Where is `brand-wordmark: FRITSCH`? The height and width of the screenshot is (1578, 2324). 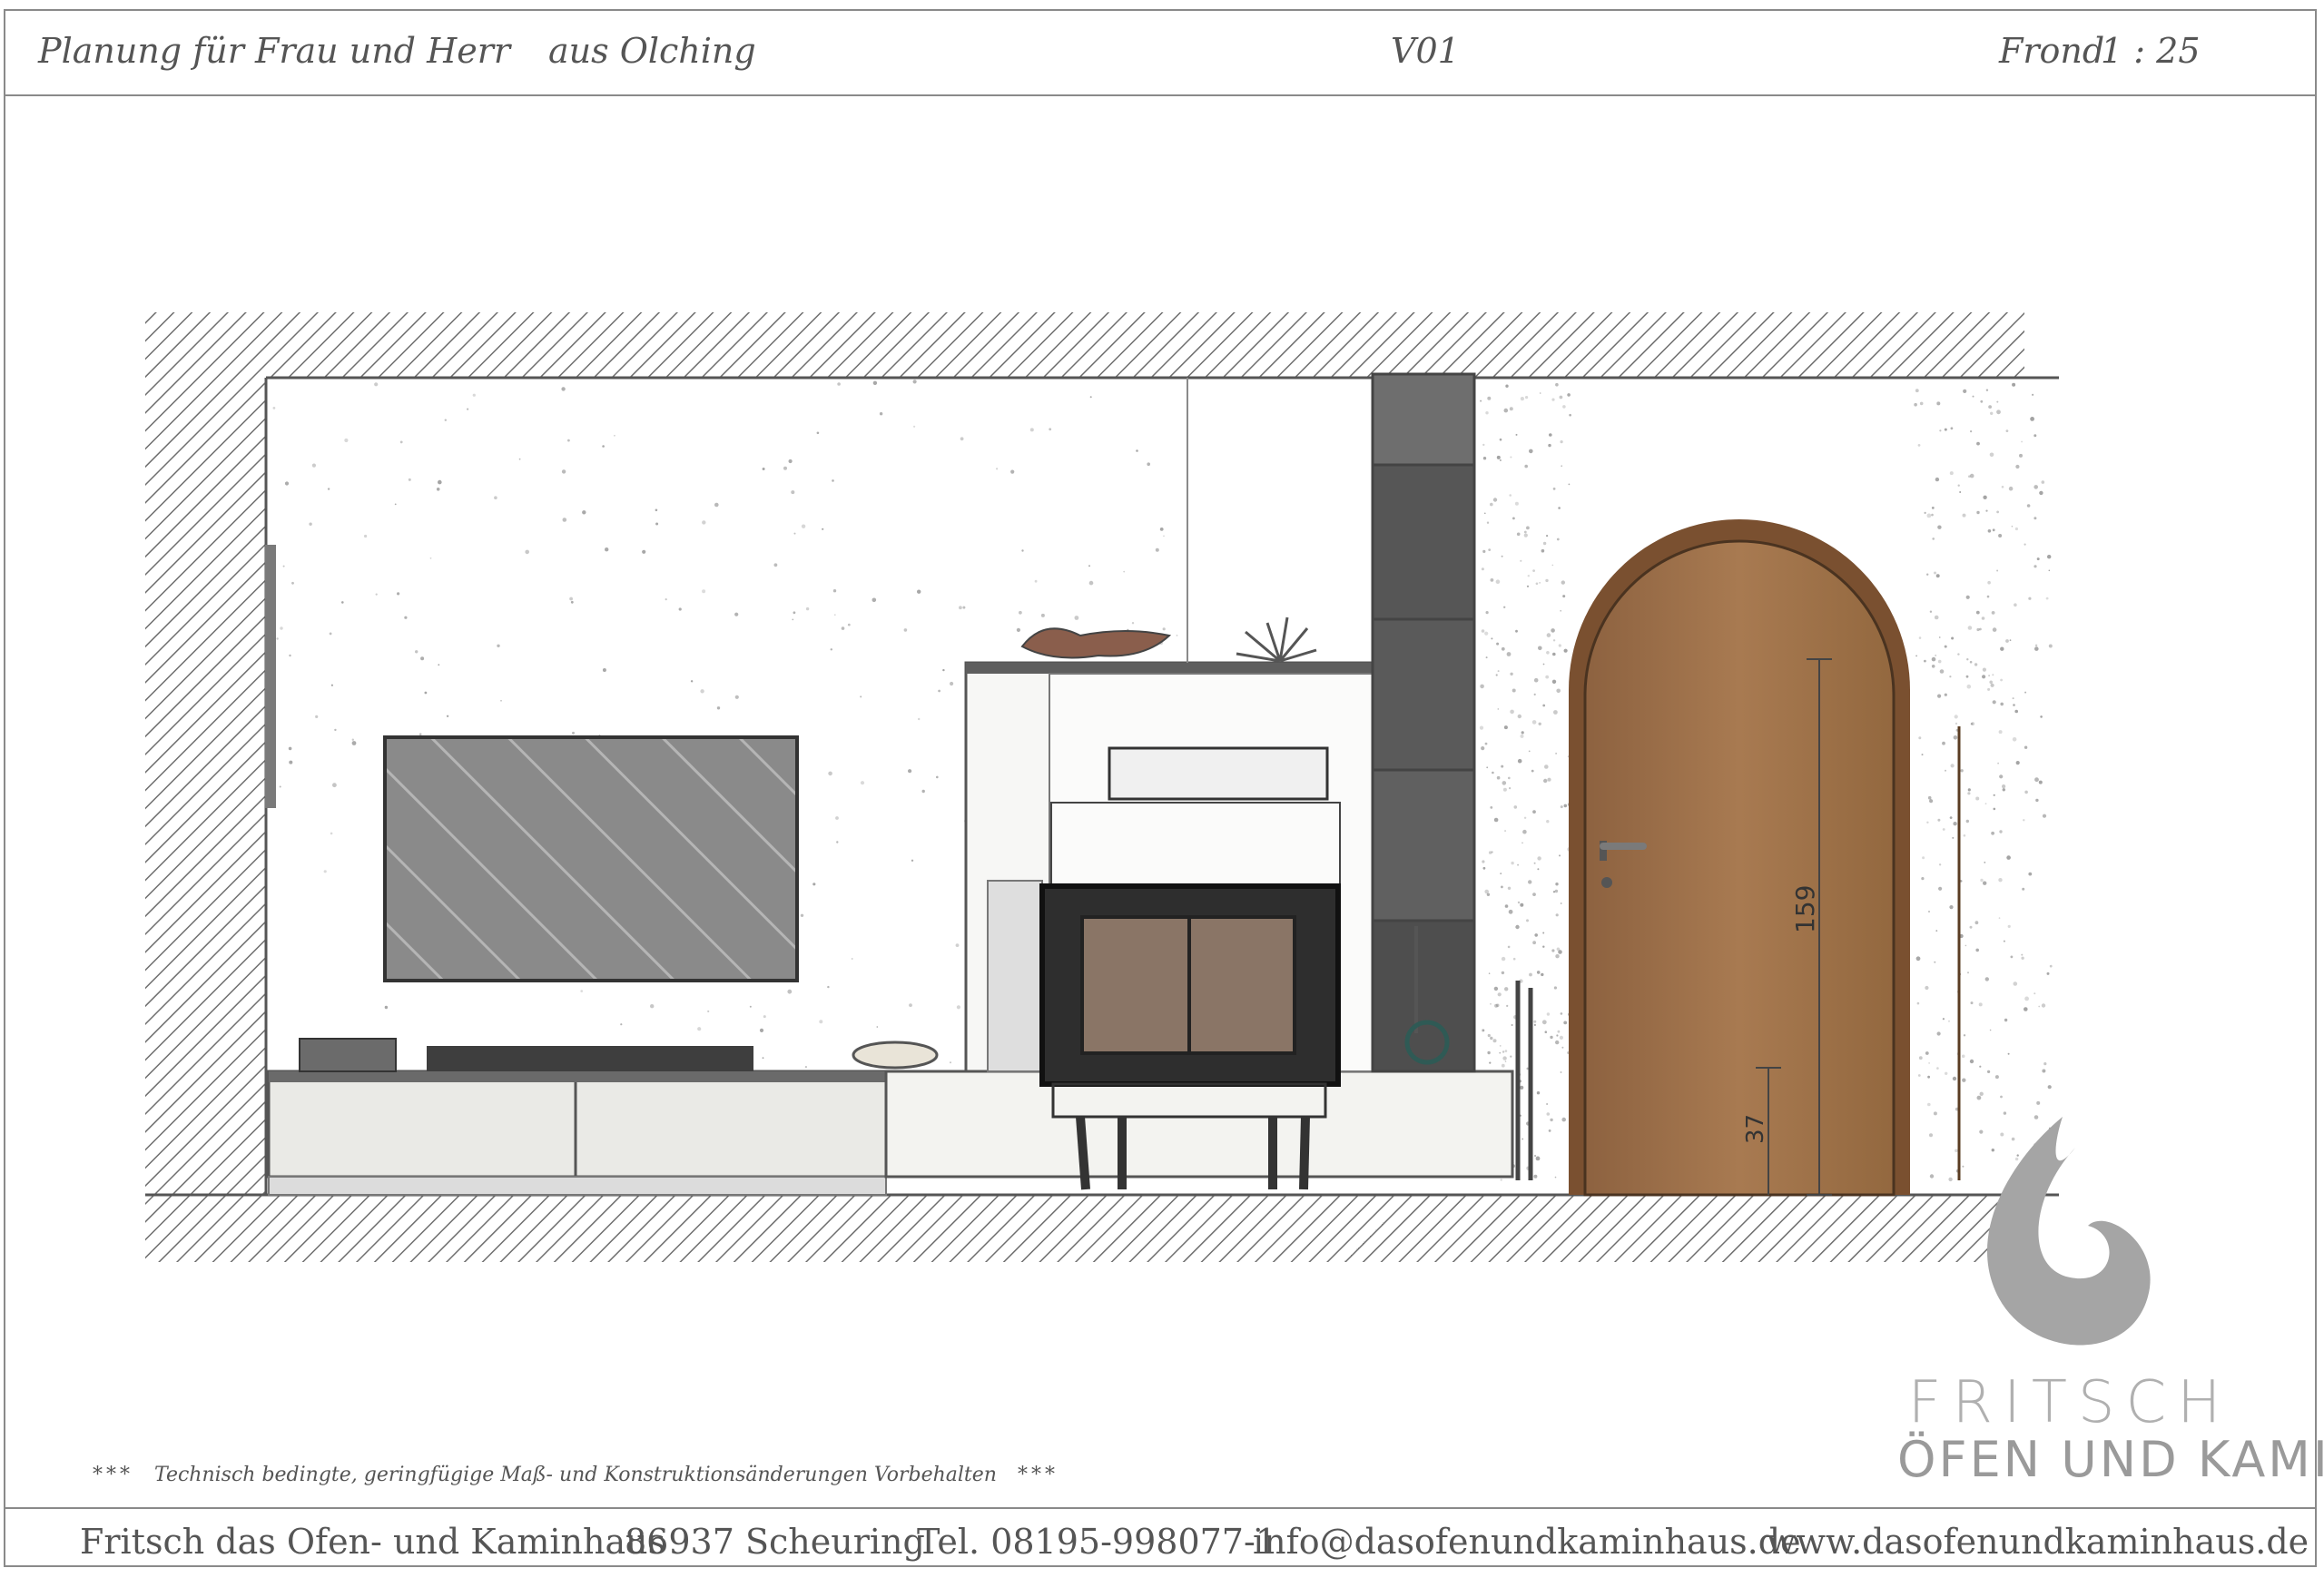
brand-wordmark: FRITSCH is located at coordinates (2069, 1403).